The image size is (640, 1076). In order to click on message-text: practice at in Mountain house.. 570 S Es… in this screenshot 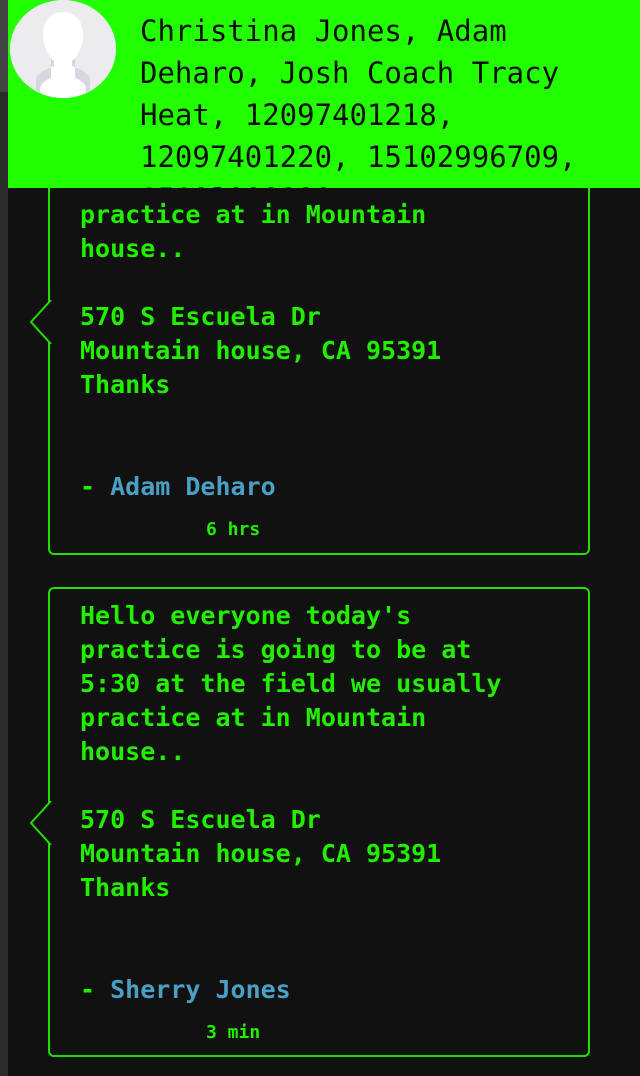, I will do `click(261, 299)`.